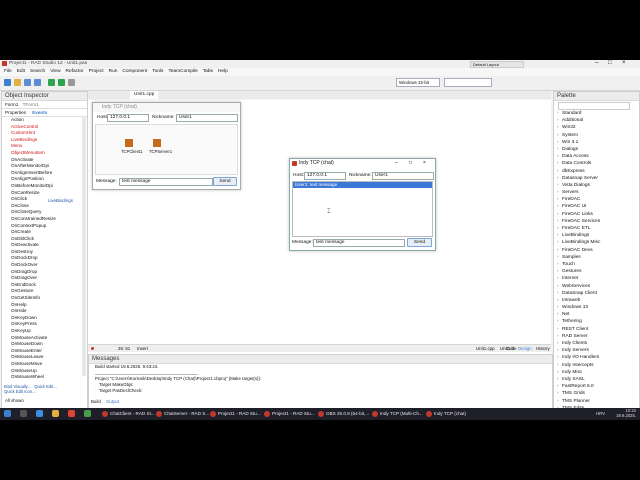 The image size is (640, 480). I want to click on palette-category: dbExpress, so click(577, 171).